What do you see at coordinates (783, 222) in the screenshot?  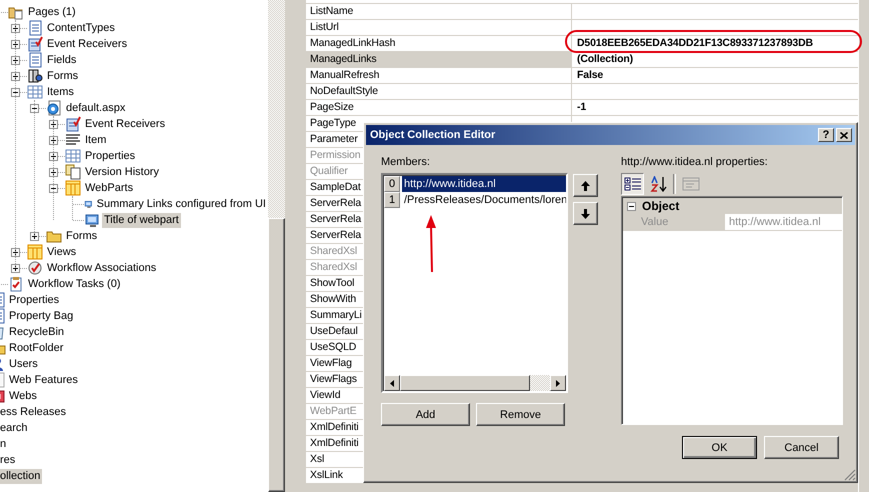 I see `property-value: http://www.itidea.nl` at bounding box center [783, 222].